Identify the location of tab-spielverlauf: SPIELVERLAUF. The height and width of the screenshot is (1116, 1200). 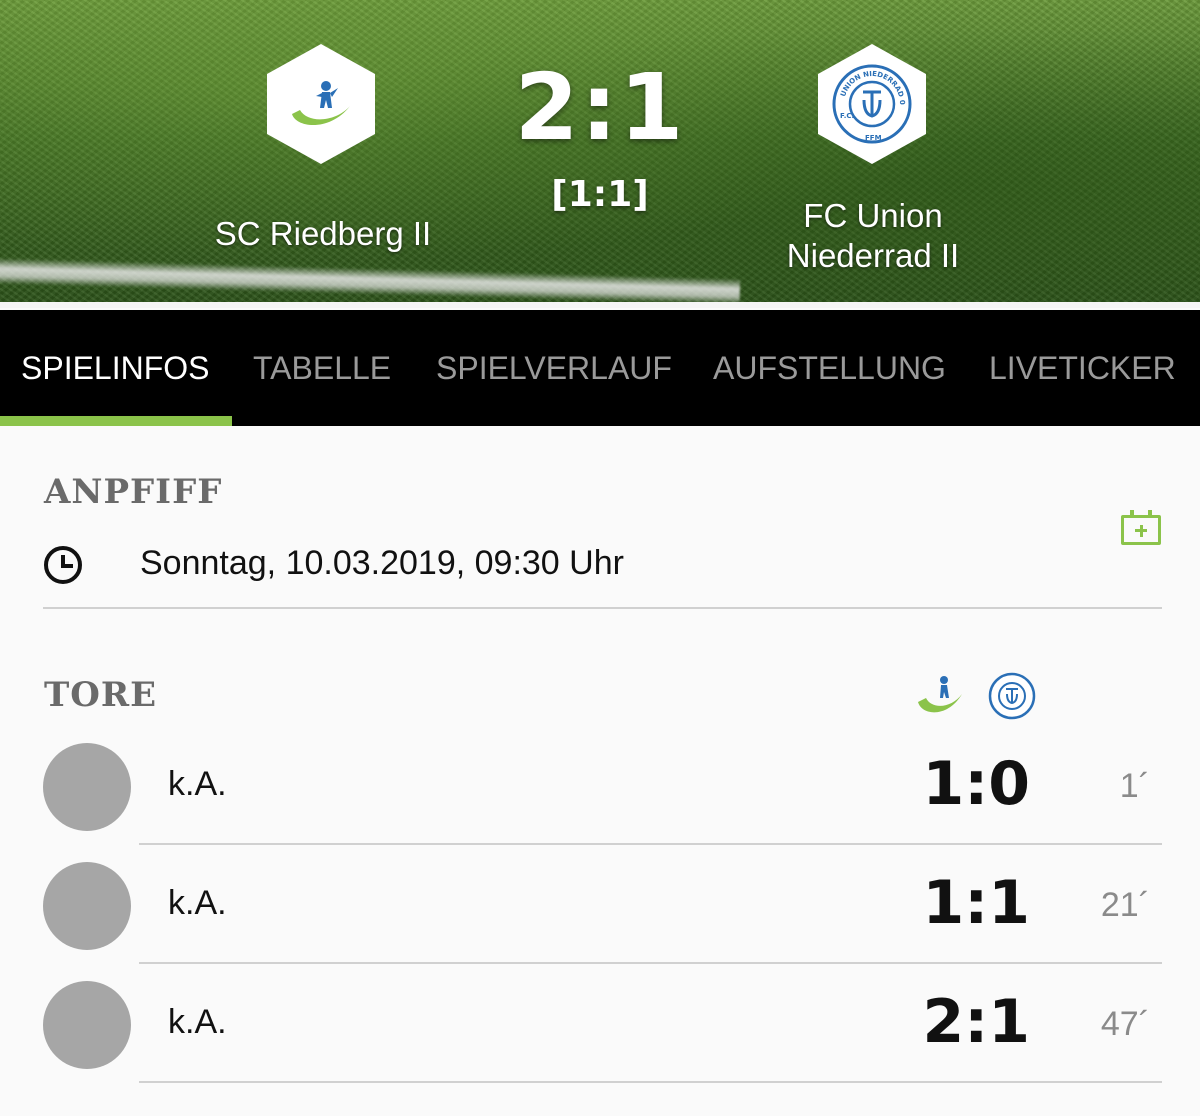
(554, 368).